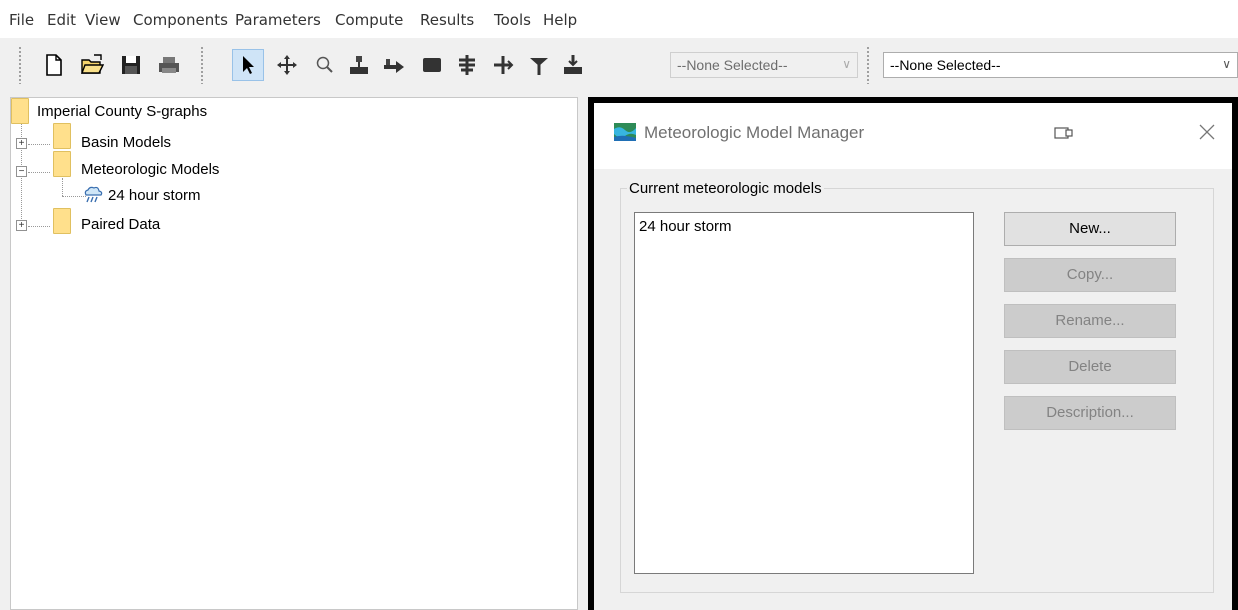  I want to click on source-tool-icon, so click(539, 65).